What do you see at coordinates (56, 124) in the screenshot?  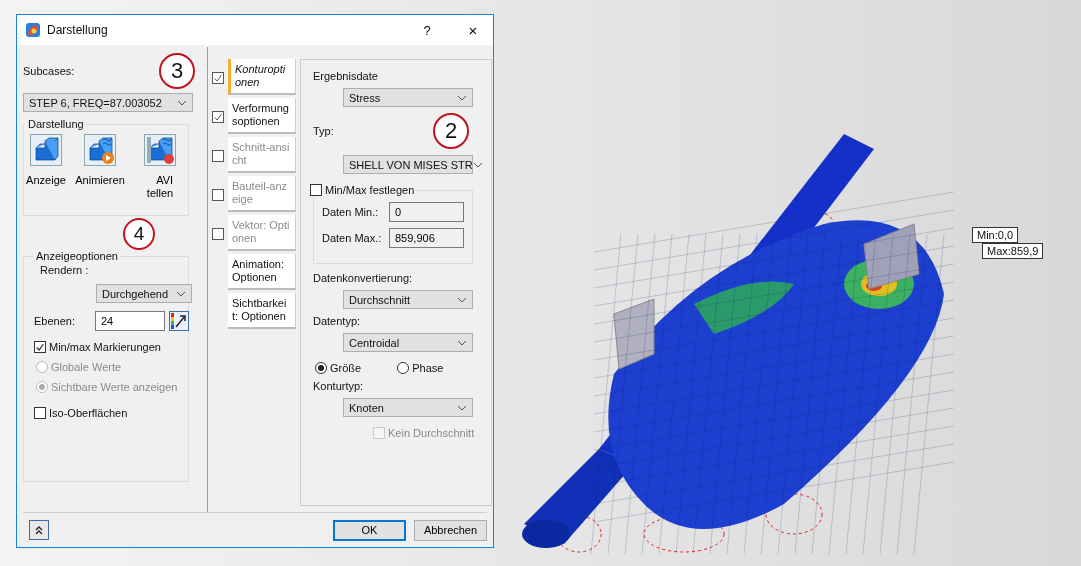 I see `group-title: Darstellung` at bounding box center [56, 124].